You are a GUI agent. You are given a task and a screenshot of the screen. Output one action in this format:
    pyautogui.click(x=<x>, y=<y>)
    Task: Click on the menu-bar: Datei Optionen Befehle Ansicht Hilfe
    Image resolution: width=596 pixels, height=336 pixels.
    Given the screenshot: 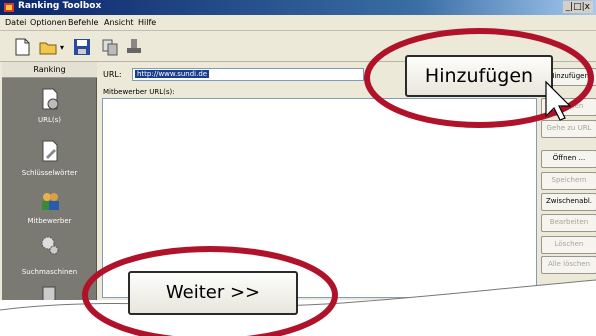 What is the action you would take?
    pyautogui.click(x=298, y=23)
    